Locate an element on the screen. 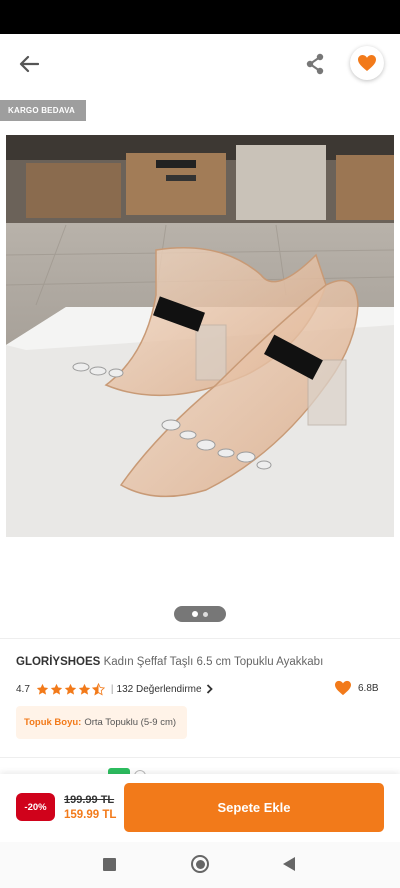 The image size is (400, 888). pager-dot is located at coordinates (205, 614).